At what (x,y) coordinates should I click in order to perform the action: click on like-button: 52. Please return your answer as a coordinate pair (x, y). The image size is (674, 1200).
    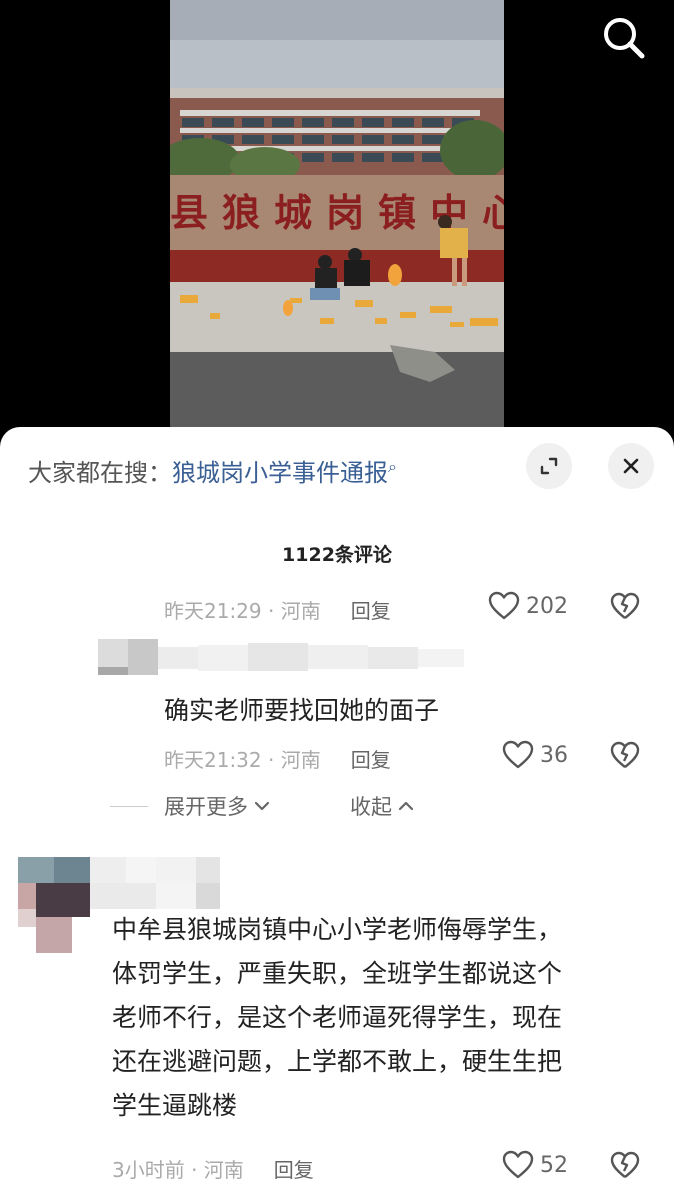
    Looking at the image, I should click on (535, 1165).